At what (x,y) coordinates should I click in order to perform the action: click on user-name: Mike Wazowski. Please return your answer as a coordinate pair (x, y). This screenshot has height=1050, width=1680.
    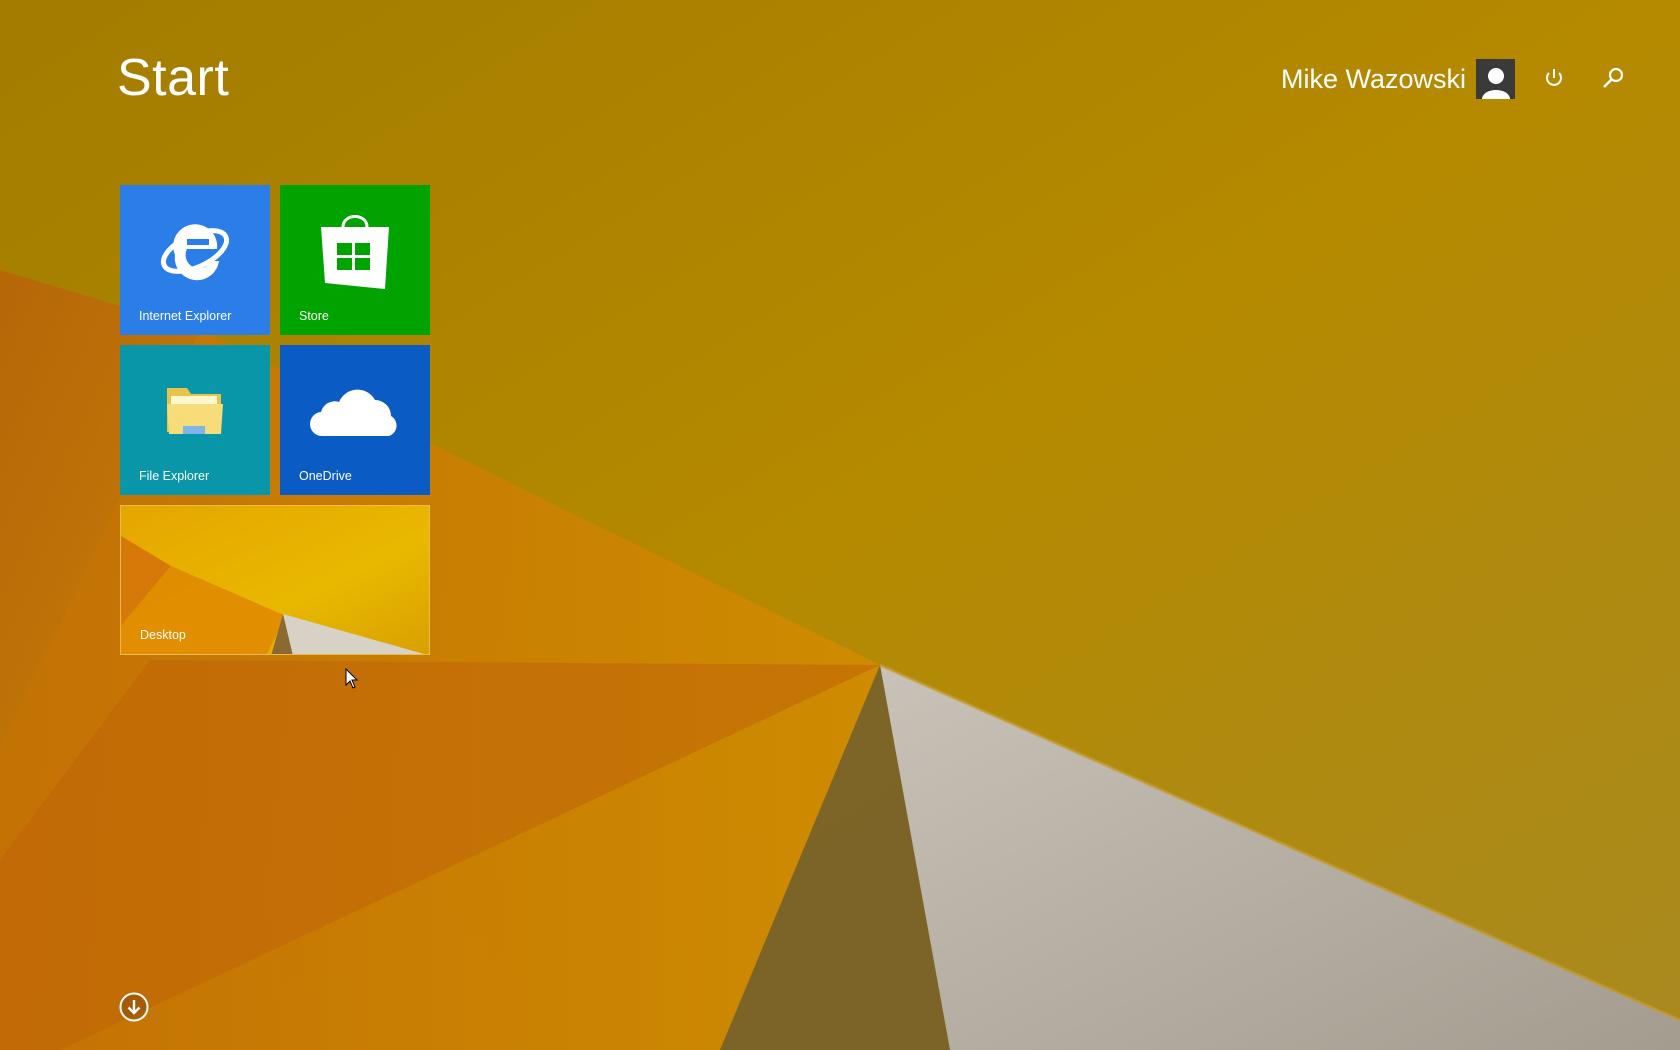
    Looking at the image, I should click on (1373, 78).